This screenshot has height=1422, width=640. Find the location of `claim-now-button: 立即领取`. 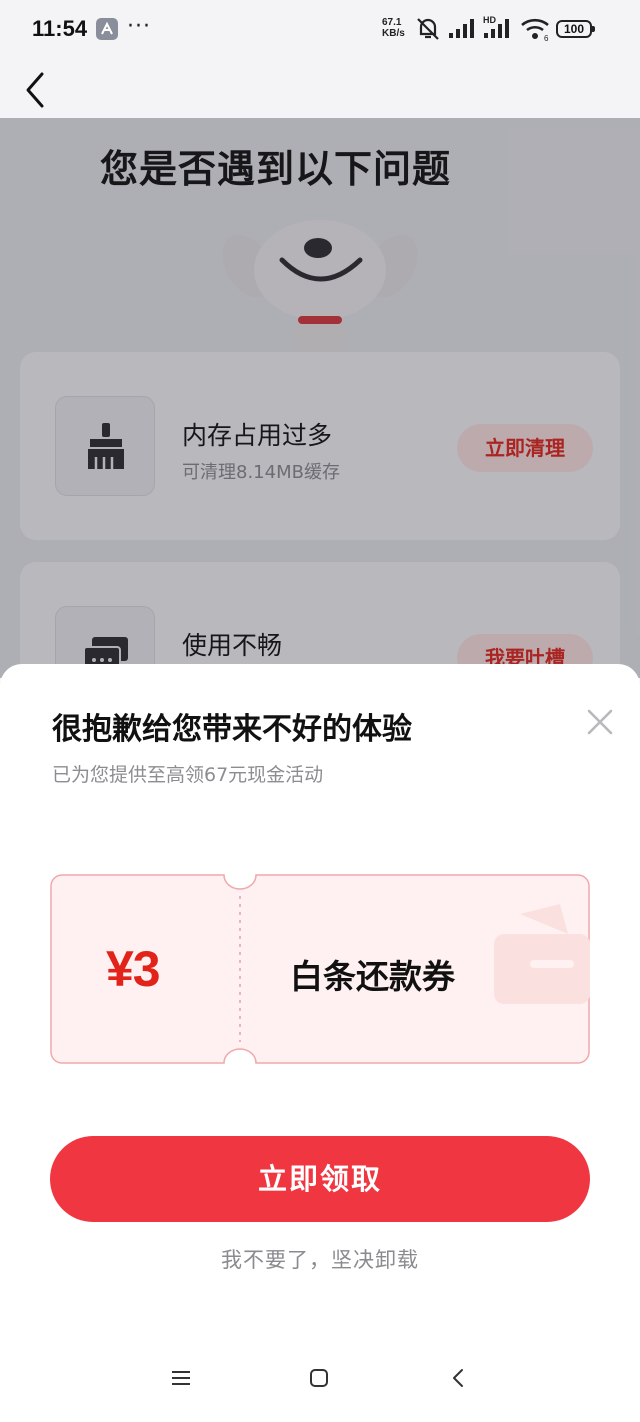

claim-now-button: 立即领取 is located at coordinates (320, 1179).